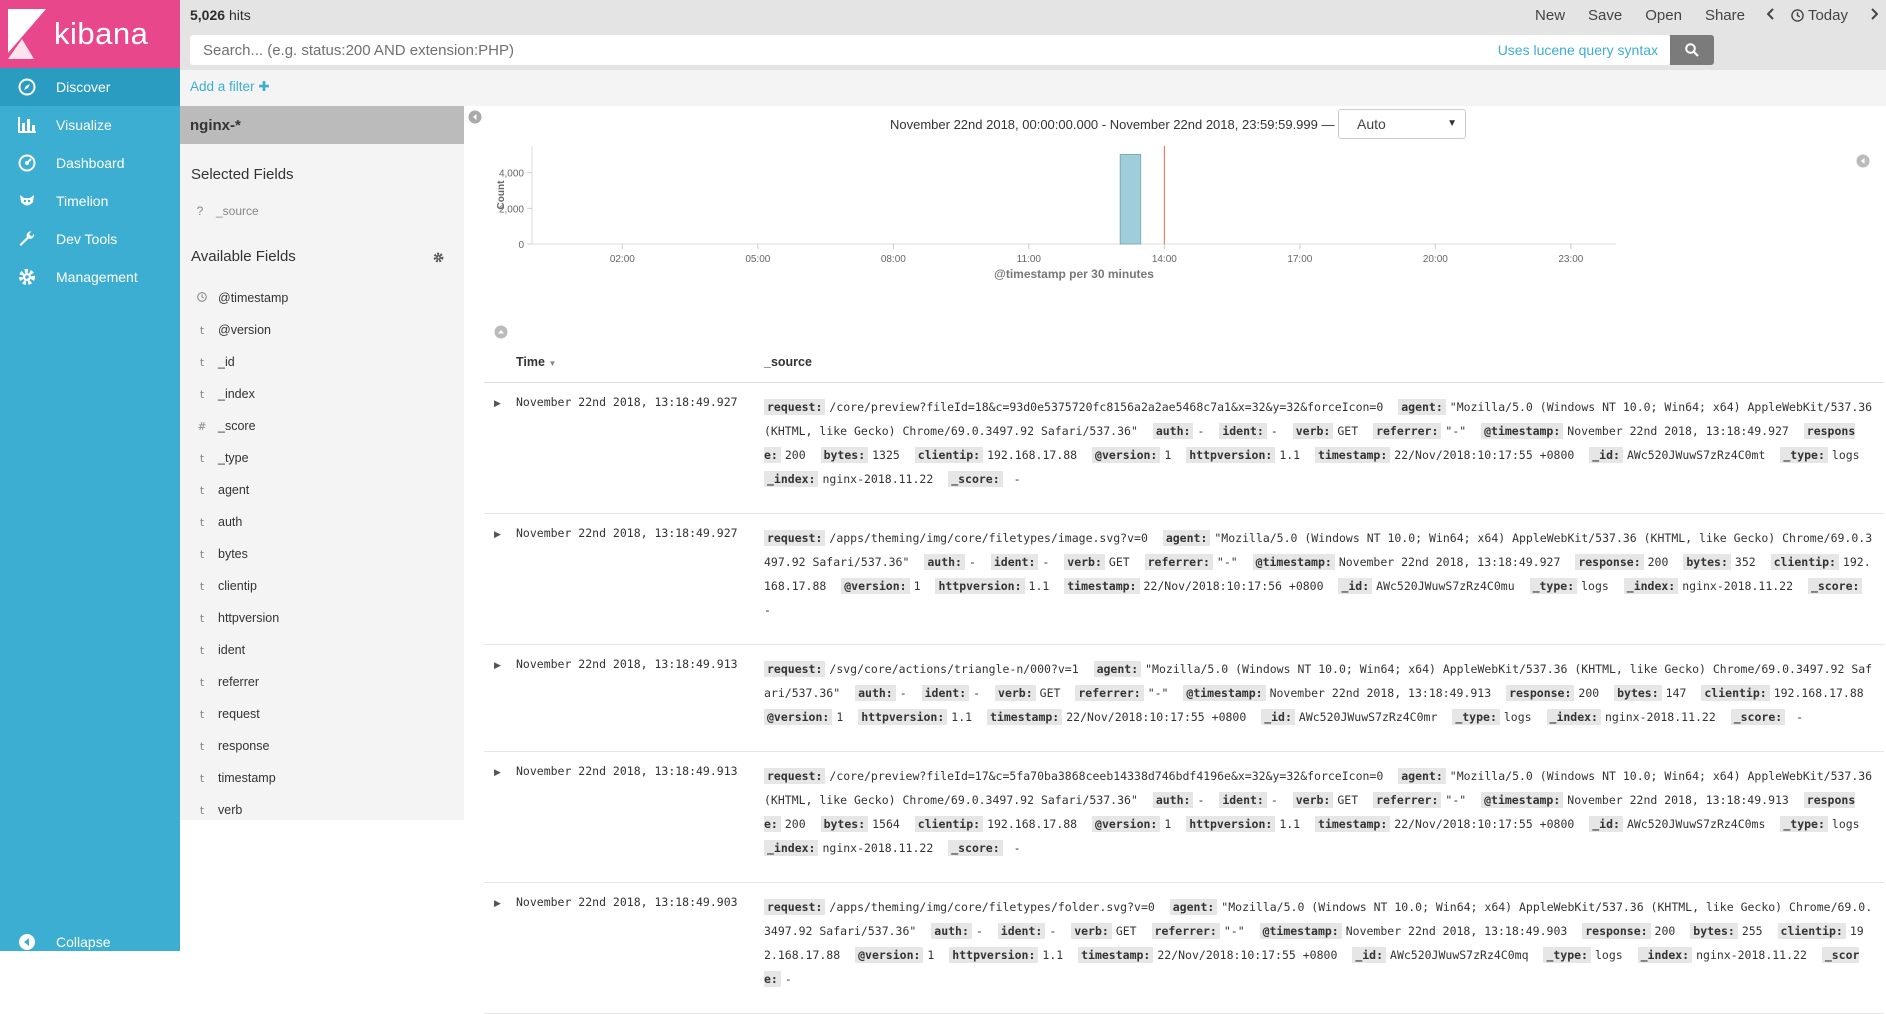 The width and height of the screenshot is (1886, 1014). What do you see at coordinates (1819, 15) in the screenshot?
I see `timepicker-button: Today` at bounding box center [1819, 15].